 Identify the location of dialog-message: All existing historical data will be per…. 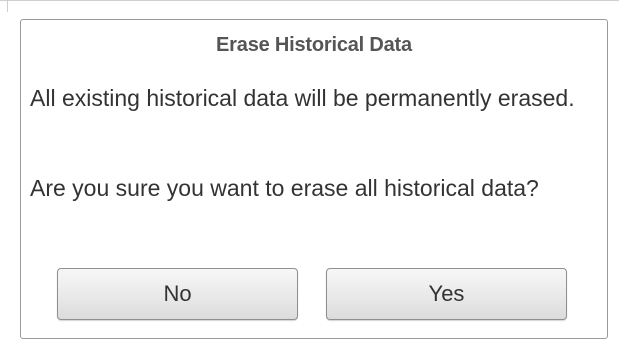
(302, 98).